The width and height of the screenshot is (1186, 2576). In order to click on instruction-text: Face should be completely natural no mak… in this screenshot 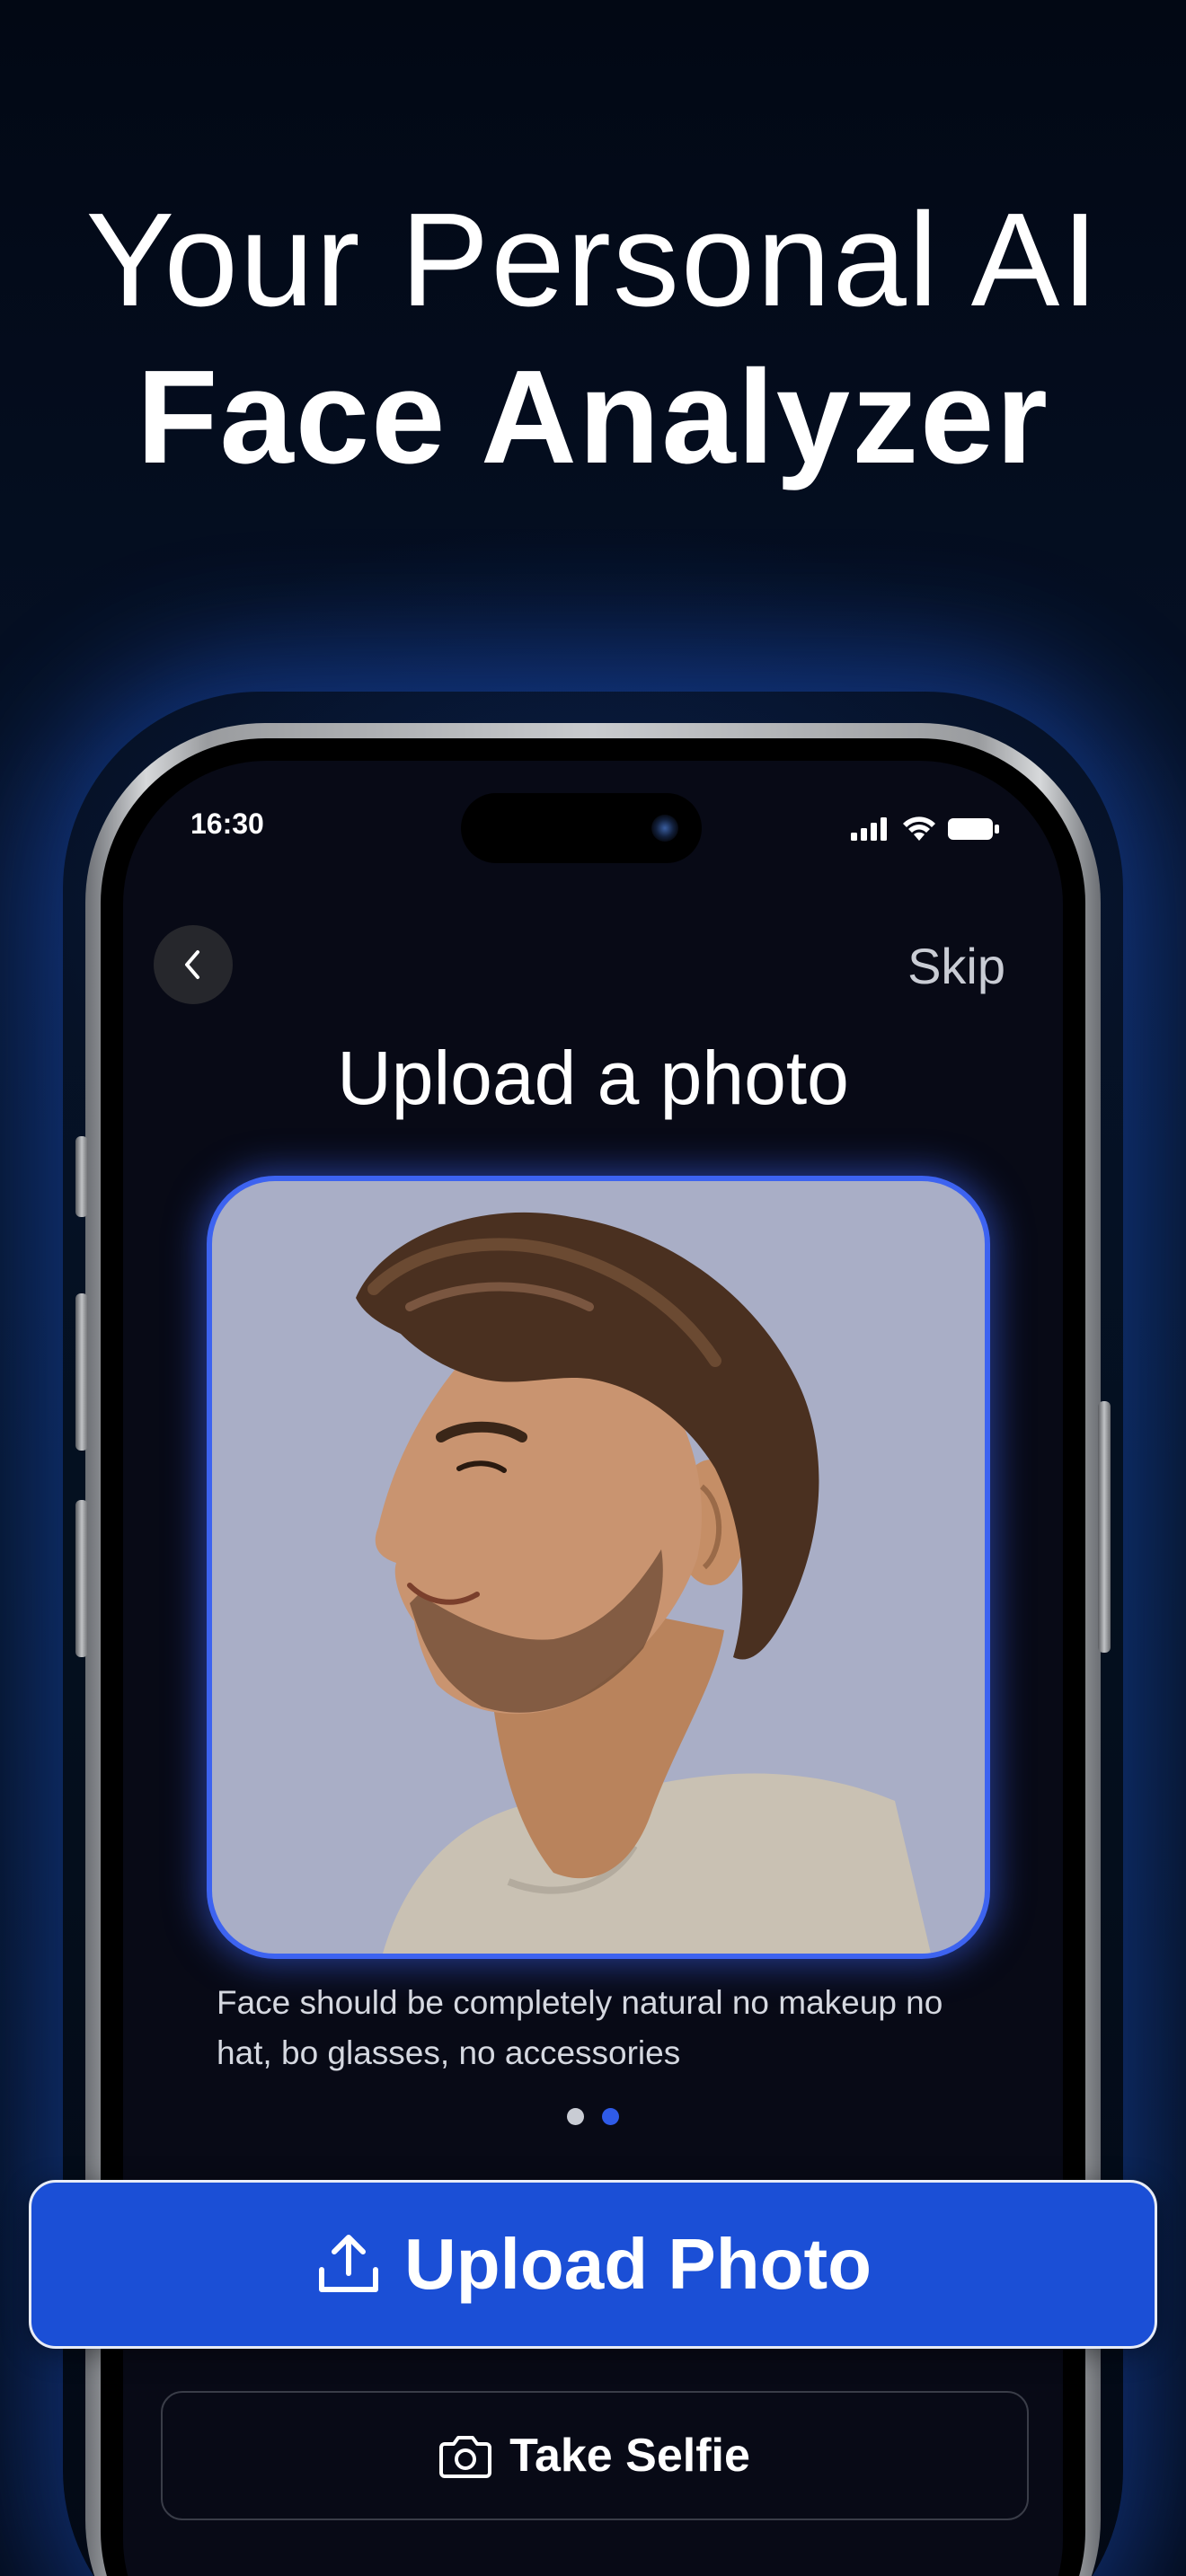, I will do `click(580, 2027)`.